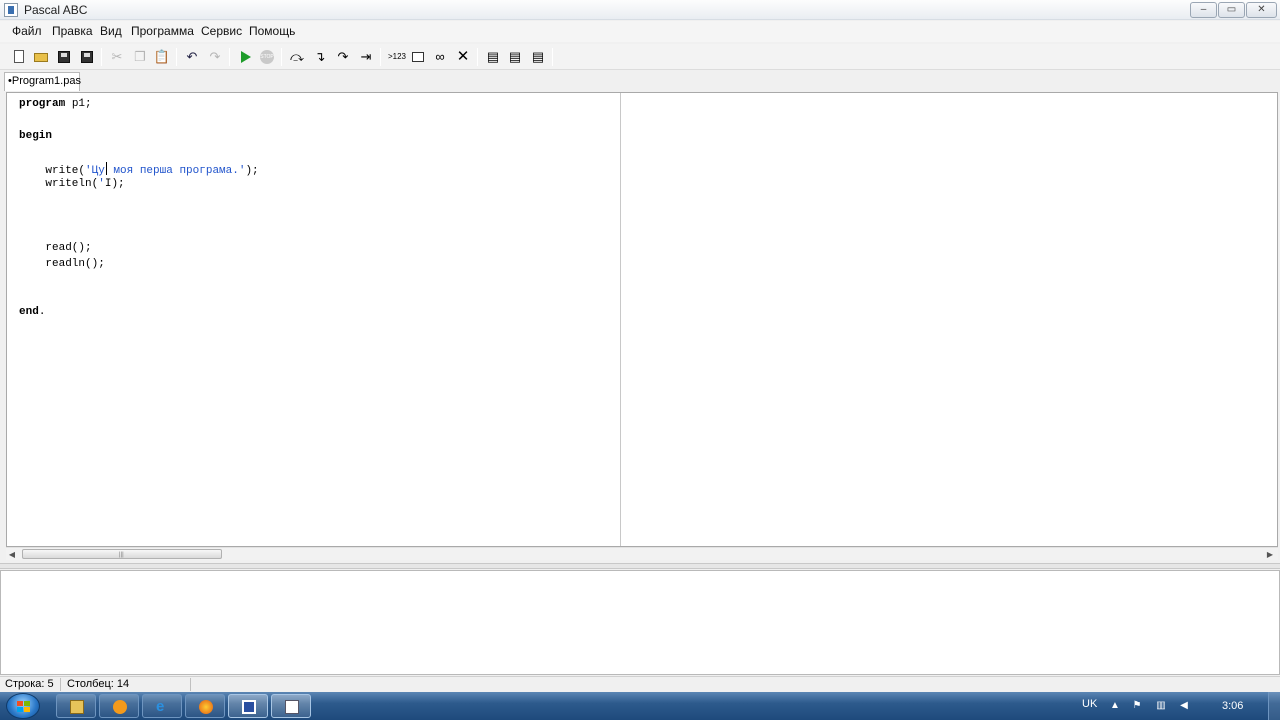 The width and height of the screenshot is (1280, 720). Describe the element at coordinates (205, 706) in the screenshot. I see `taskbar-firefox` at that location.